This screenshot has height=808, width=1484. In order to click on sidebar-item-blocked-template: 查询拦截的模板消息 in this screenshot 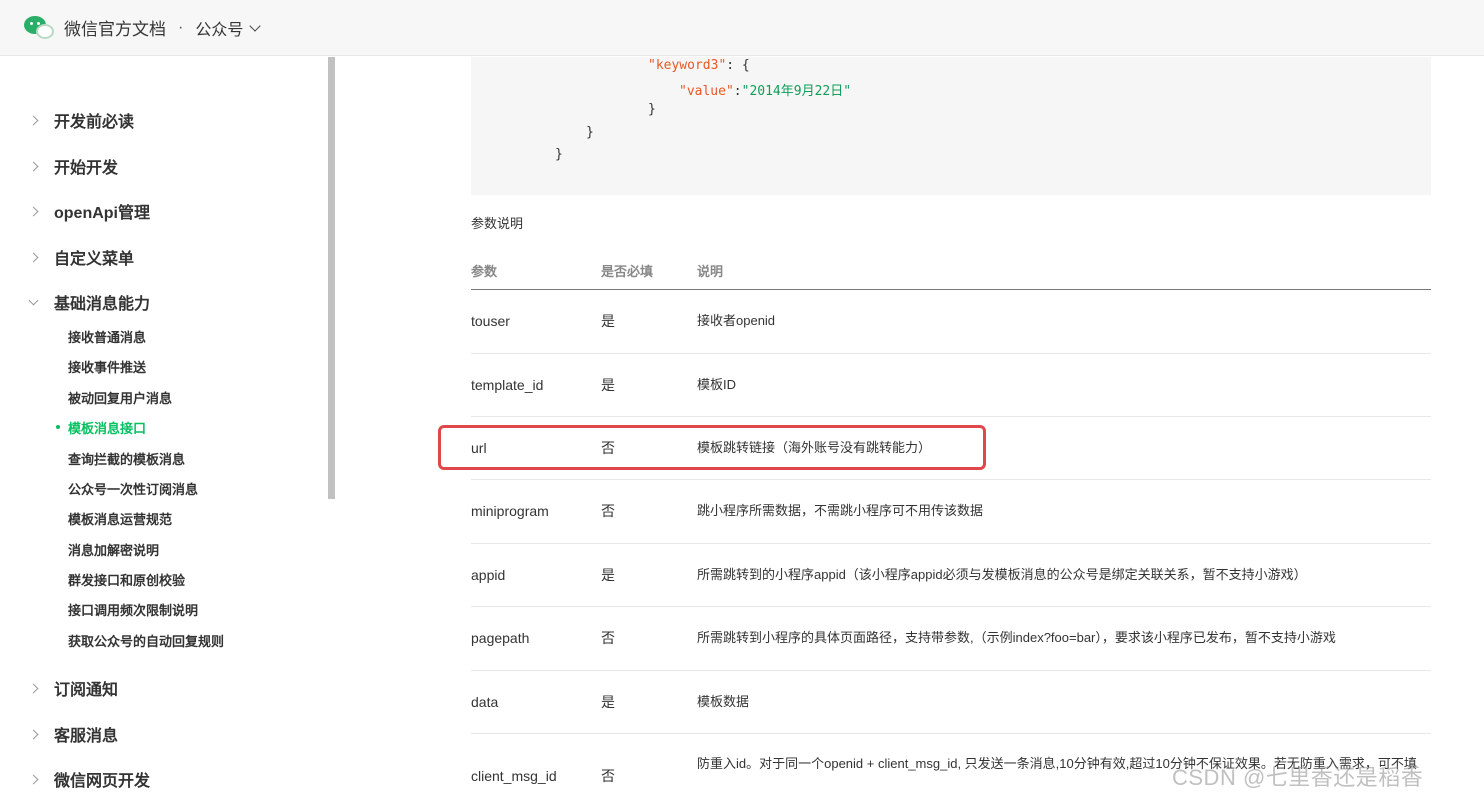, I will do `click(126, 458)`.